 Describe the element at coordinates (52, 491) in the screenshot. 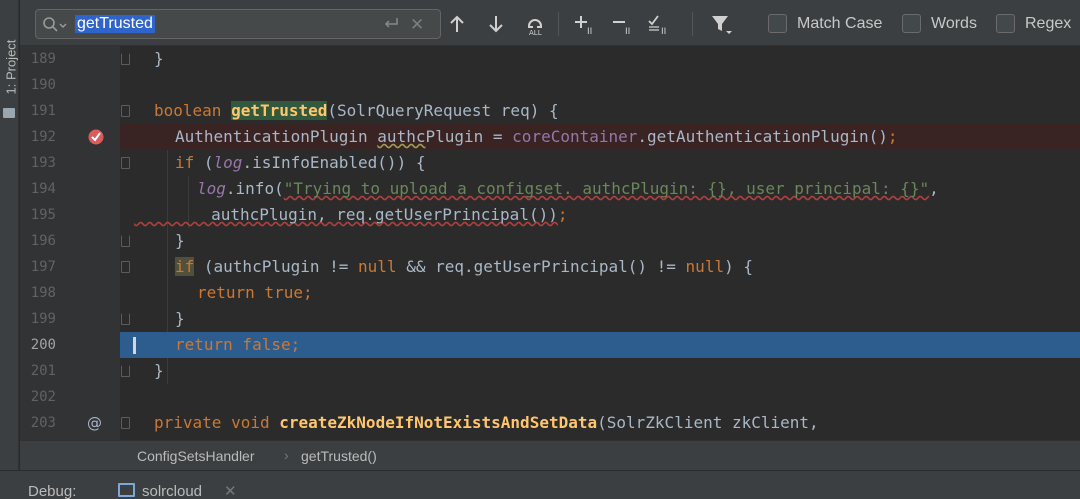

I see `debug-label: Debug:` at that location.